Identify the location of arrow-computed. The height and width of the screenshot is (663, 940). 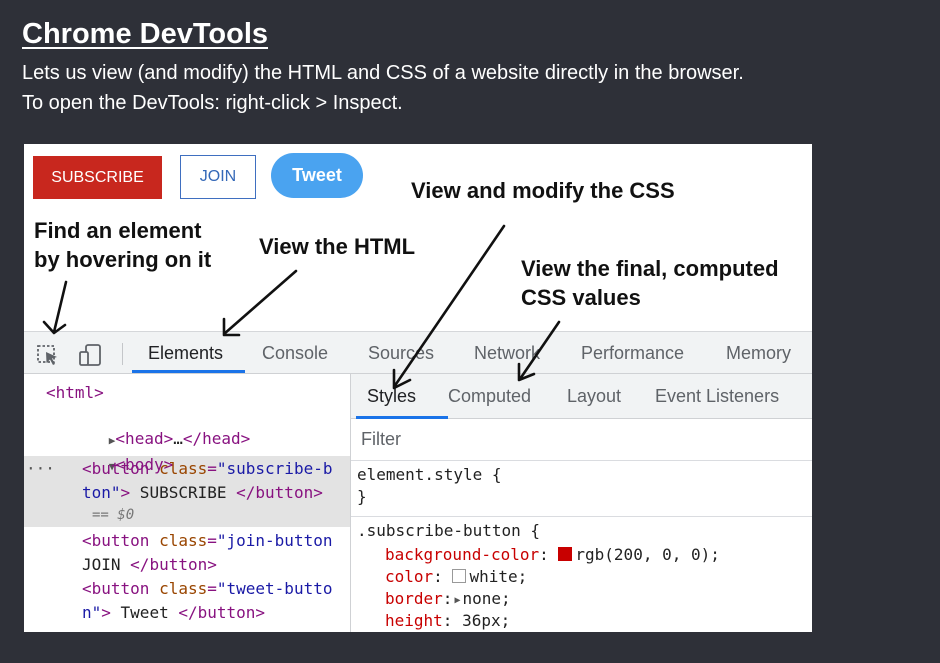
(539, 351).